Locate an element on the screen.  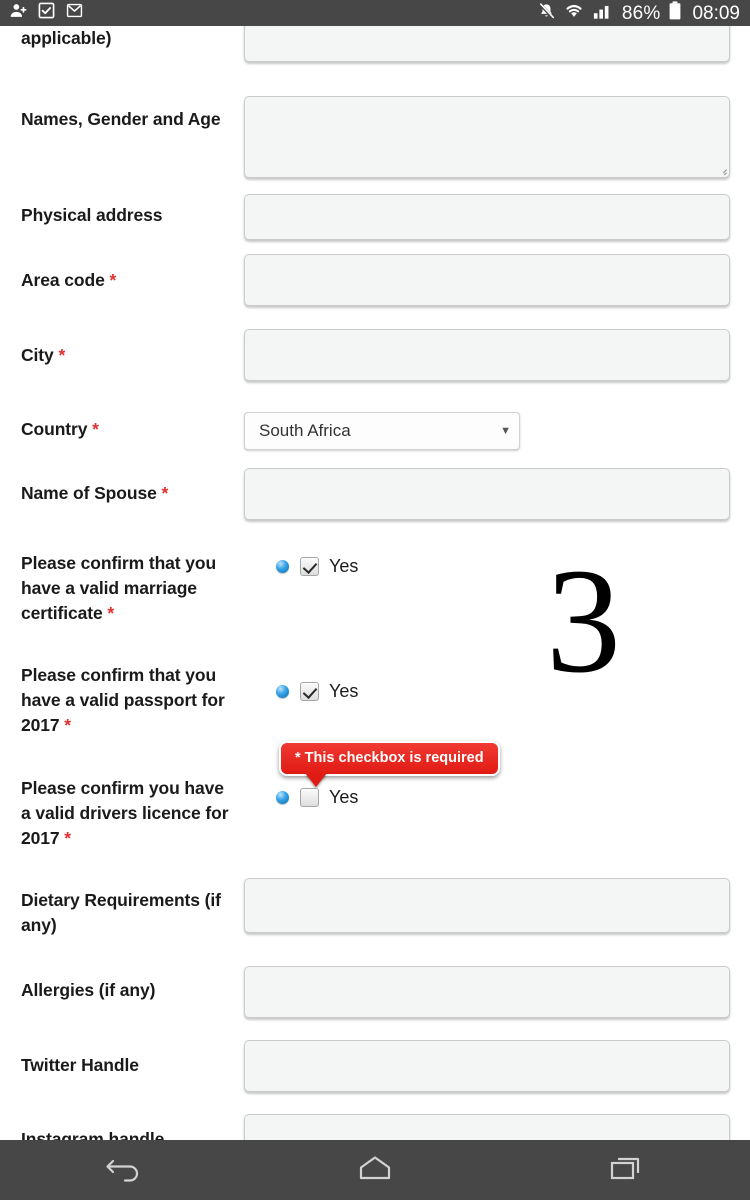
confirm-passport-2017 is located at coordinates (309, 691).